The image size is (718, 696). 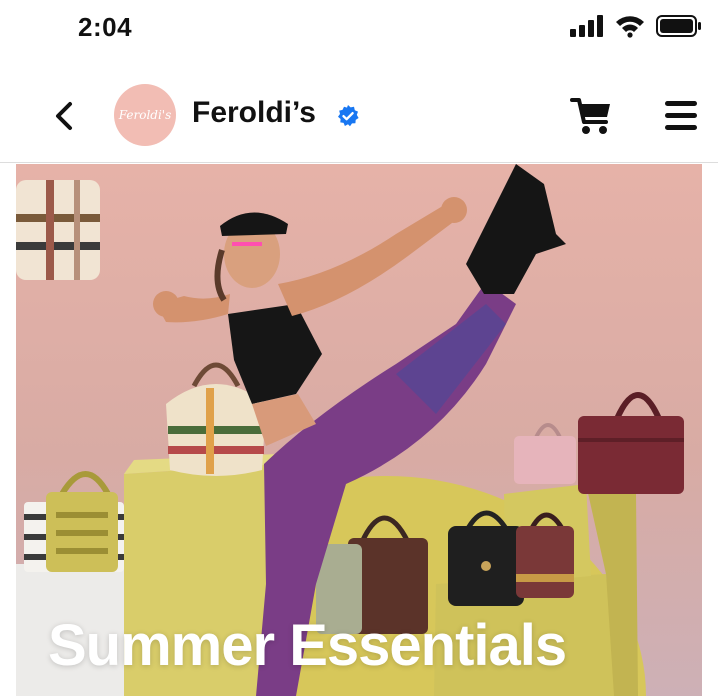 I want to click on chevron-left-icon, so click(x=64, y=116).